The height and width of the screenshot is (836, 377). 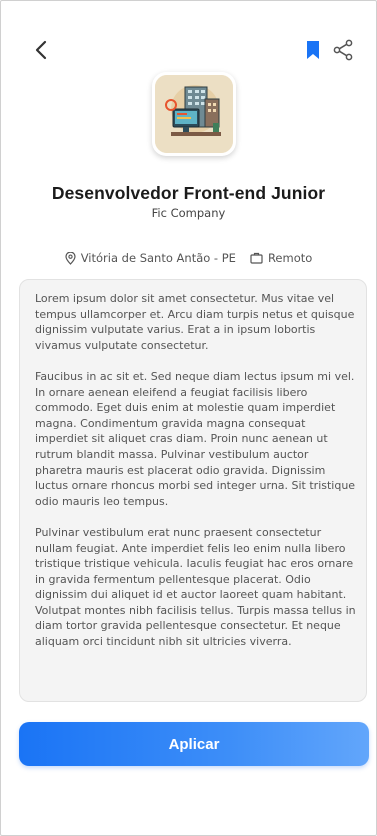 I want to click on map-pin-icon, so click(x=70, y=258).